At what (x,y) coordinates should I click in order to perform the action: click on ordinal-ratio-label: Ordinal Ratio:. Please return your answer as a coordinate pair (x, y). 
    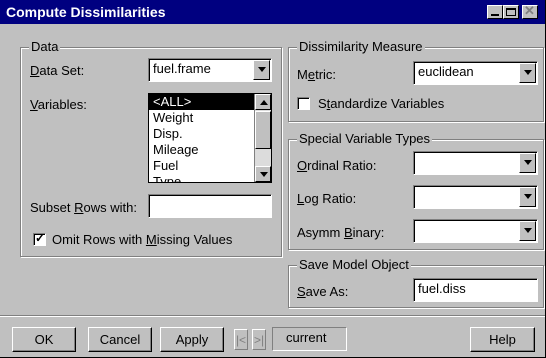
    Looking at the image, I should click on (337, 165).